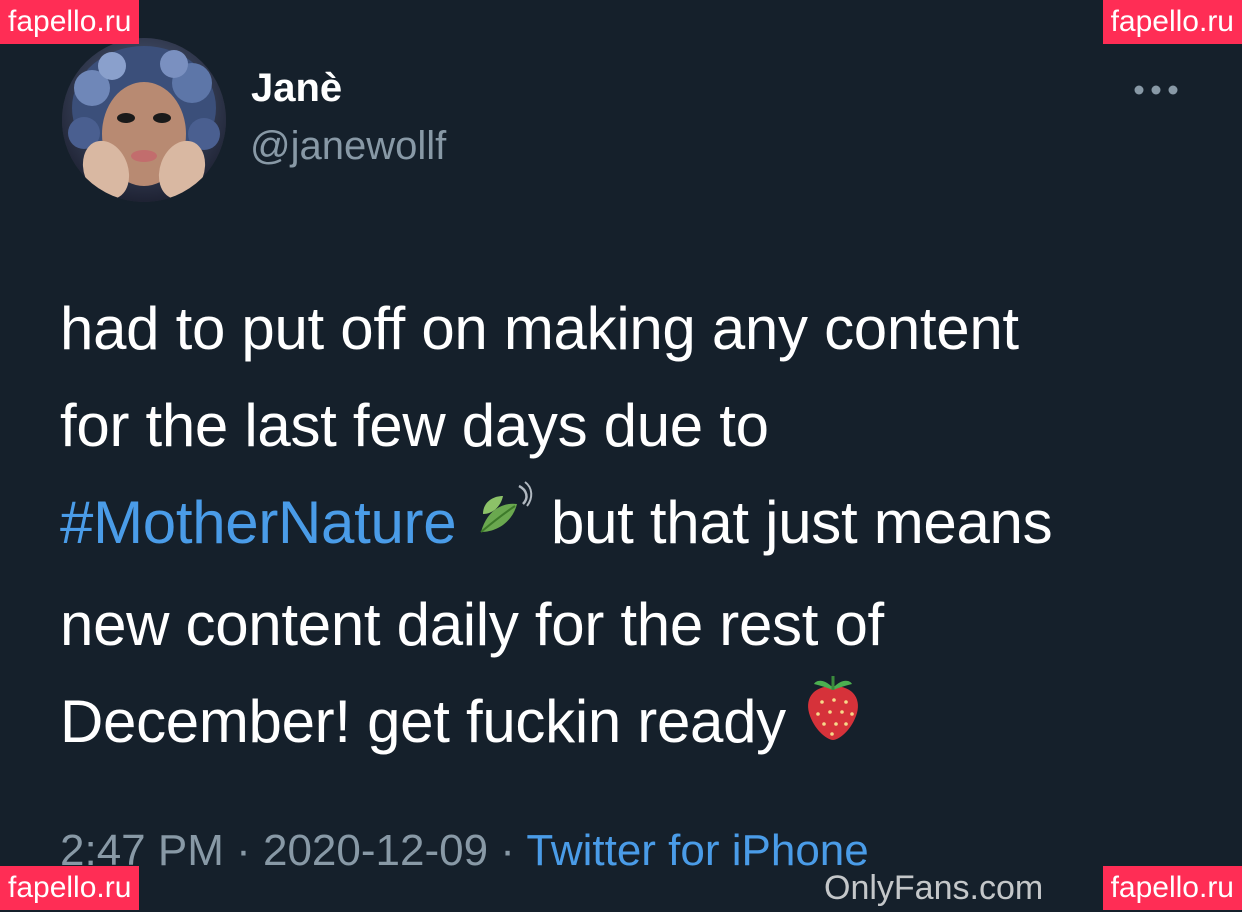 Image resolution: width=1242 pixels, height=912 pixels. What do you see at coordinates (70, 888) in the screenshot?
I see `watermark-bottom-left: fapello.ru` at bounding box center [70, 888].